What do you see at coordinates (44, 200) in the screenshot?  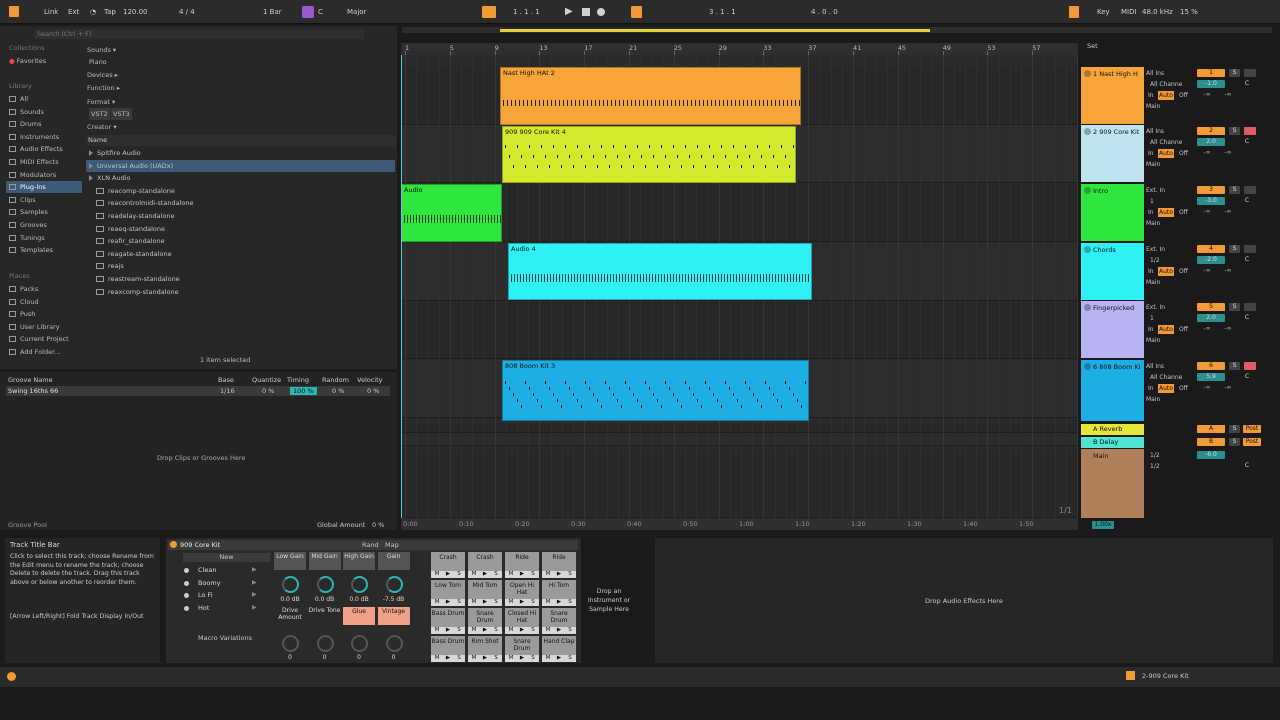 I see `sidebar-item-clips: Clips` at bounding box center [44, 200].